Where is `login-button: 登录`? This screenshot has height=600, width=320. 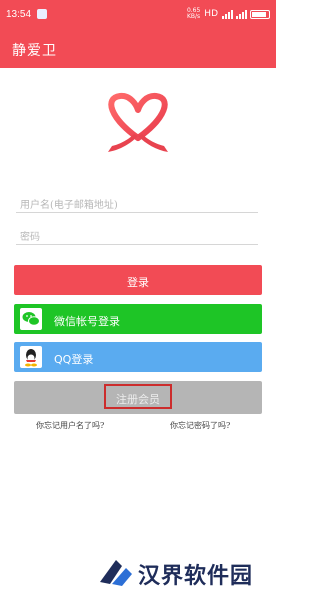 login-button: 登录 is located at coordinates (138, 280).